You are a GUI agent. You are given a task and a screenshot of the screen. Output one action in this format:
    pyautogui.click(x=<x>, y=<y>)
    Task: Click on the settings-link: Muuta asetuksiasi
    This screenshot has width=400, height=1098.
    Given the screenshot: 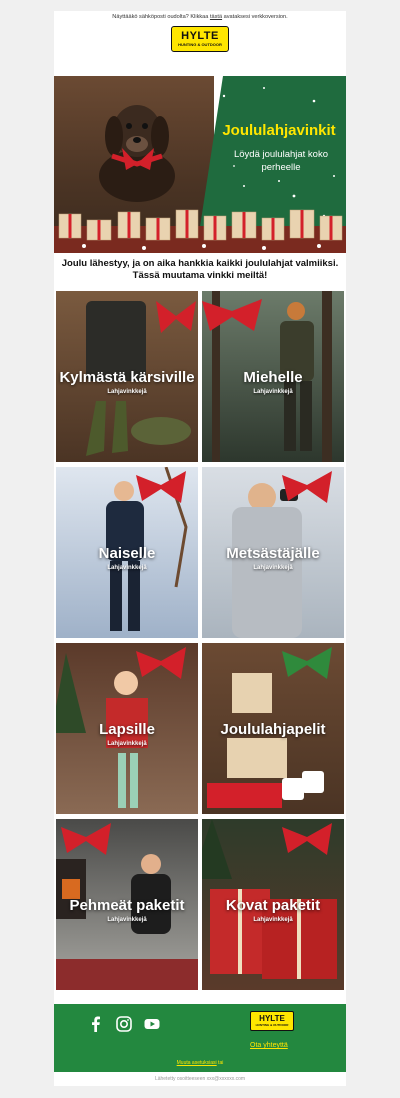 What is the action you would take?
    pyautogui.click(x=197, y=1063)
    